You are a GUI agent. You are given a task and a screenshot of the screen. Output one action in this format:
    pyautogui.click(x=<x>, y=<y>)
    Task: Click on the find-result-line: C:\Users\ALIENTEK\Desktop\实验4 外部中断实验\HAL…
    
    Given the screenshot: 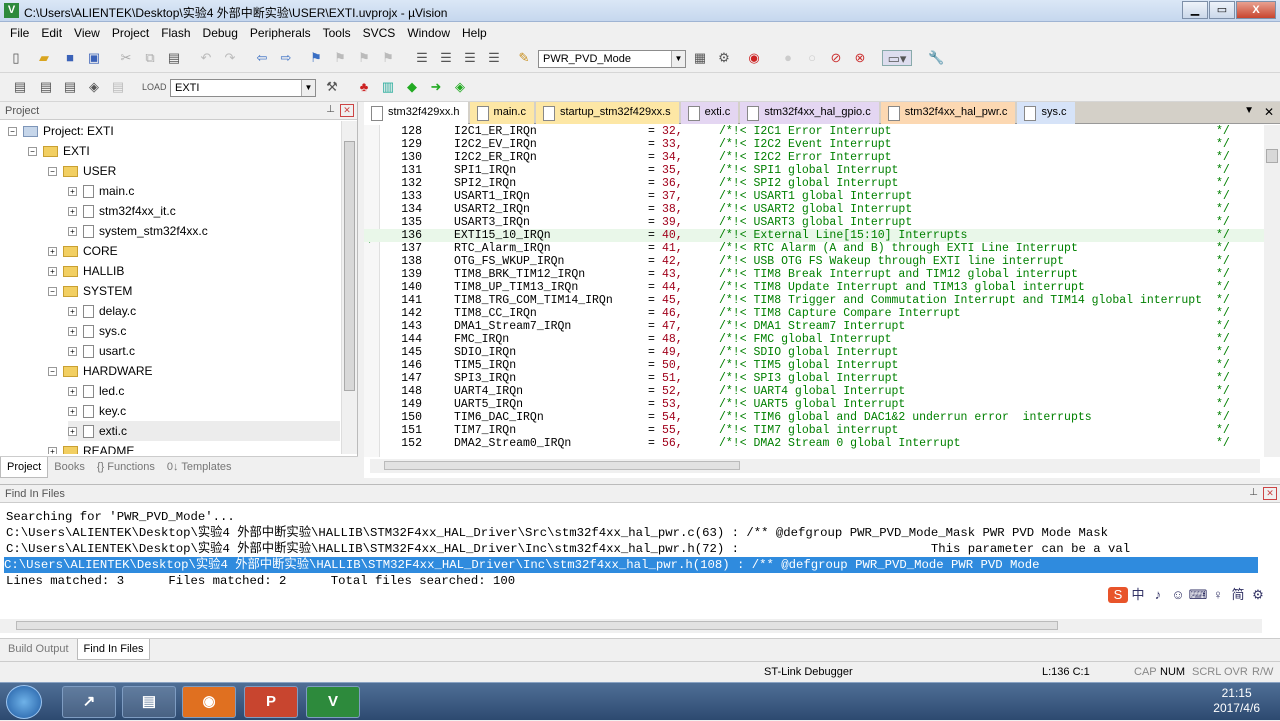 What is the action you would take?
    pyautogui.click(x=631, y=533)
    